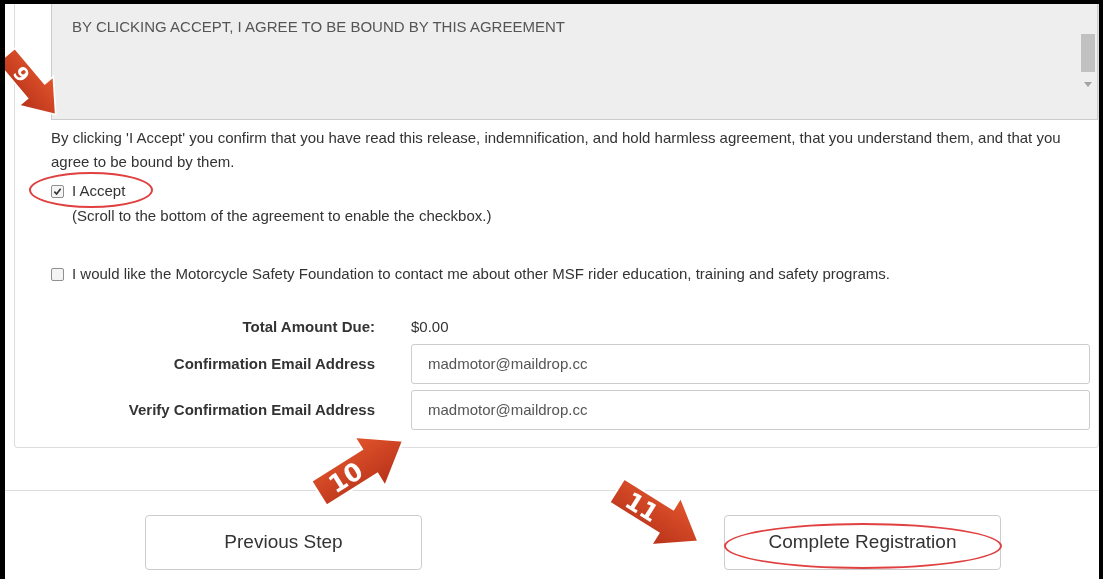 The width and height of the screenshot is (1103, 579). I want to click on checkbox-label: I would like the Motorcycle Safety Foundation to contact me about other MSF rider education, training and safety programs., so click(481, 274).